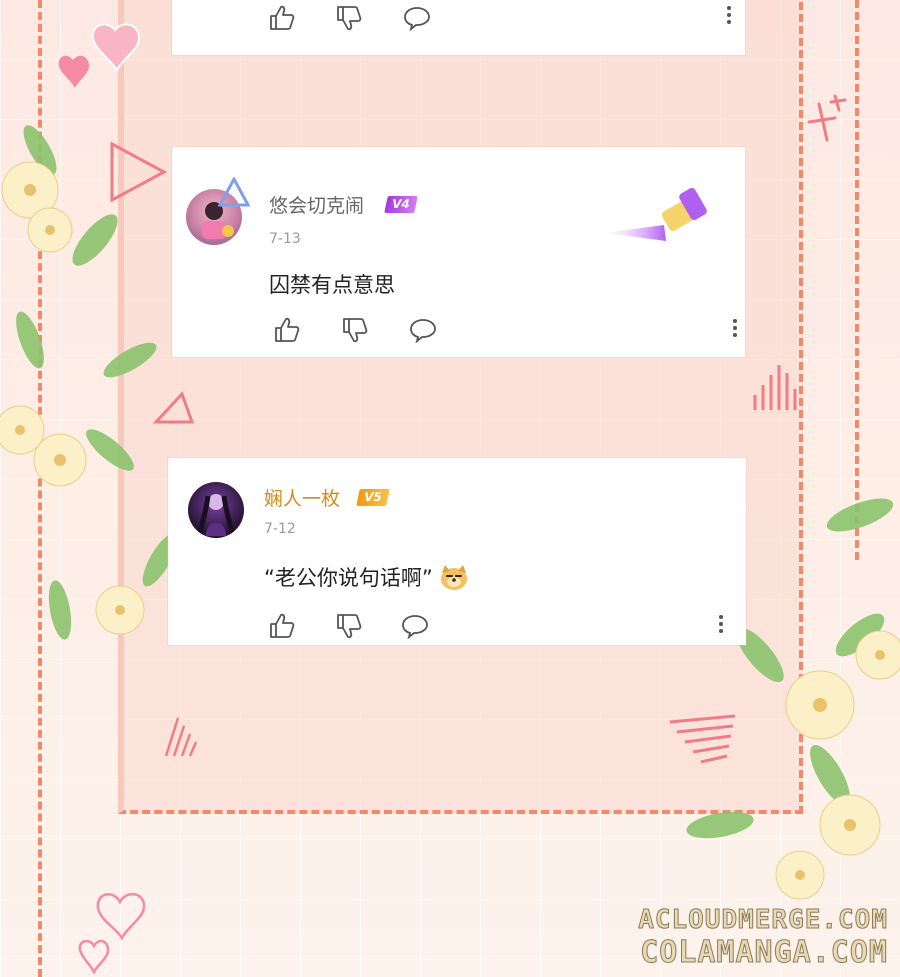  What do you see at coordinates (216, 515) in the screenshot?
I see `avatar-figure-icon` at bounding box center [216, 515].